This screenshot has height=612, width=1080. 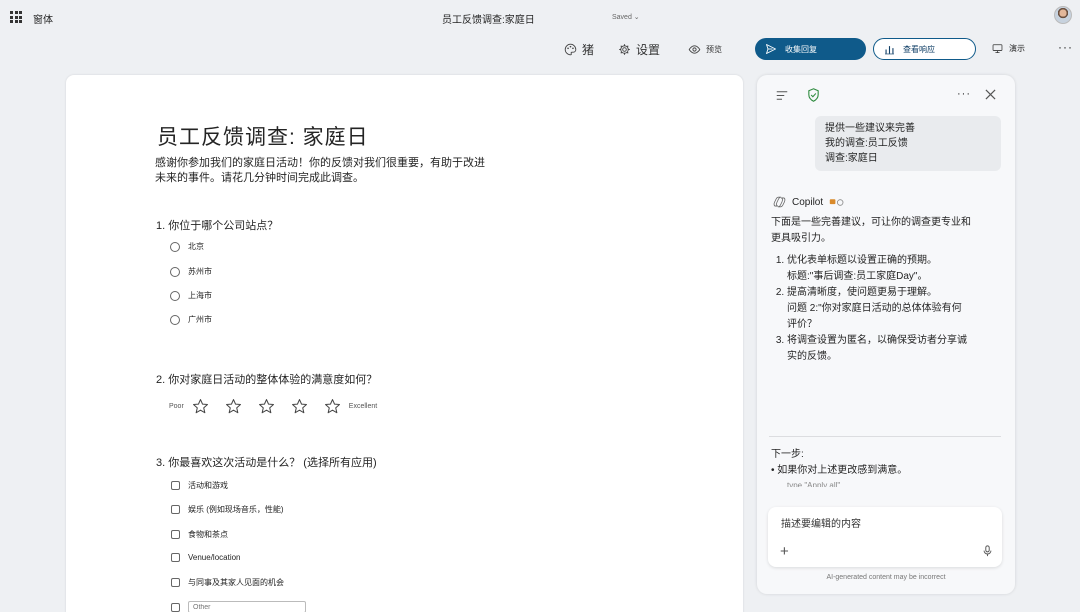 I want to click on present-button: 演示, so click(x=1008, y=48).